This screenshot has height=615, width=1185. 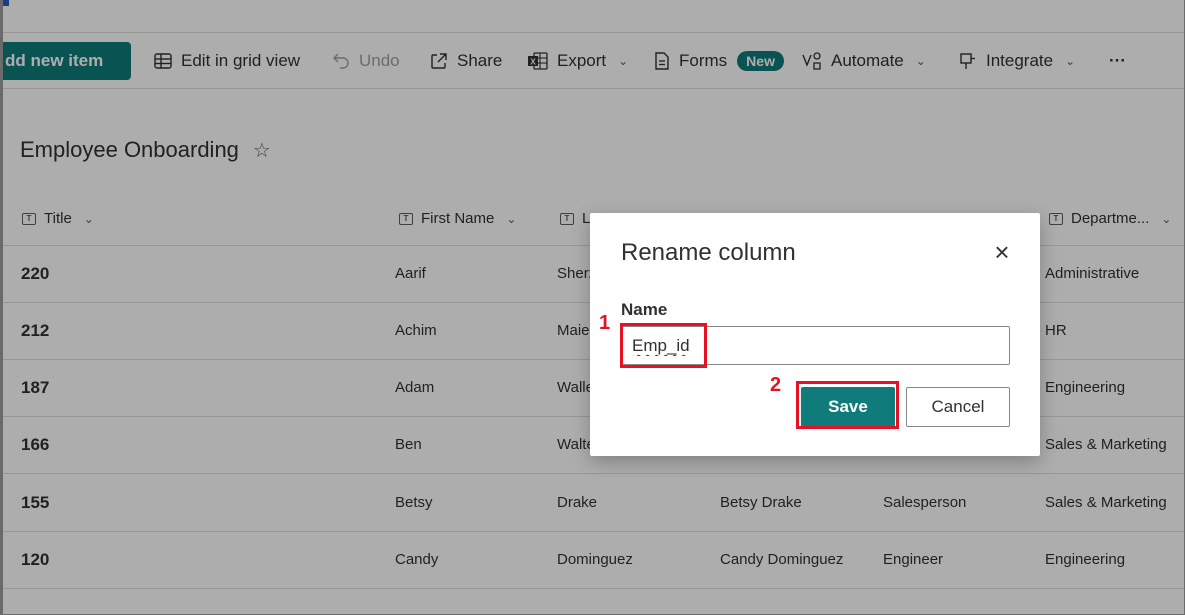 What do you see at coordinates (605, 323) in the screenshot?
I see `step-number-1: 1` at bounding box center [605, 323].